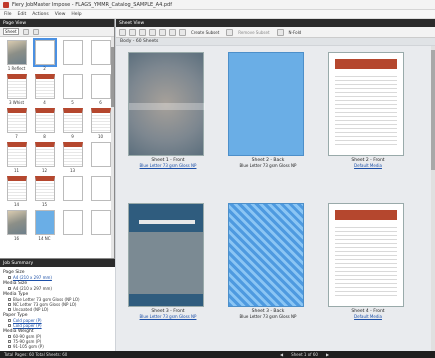 The width and height of the screenshot is (435, 358). What do you see at coordinates (16, 157) in the screenshot?
I see `page-thumbnail: 11` at bounding box center [16, 157].